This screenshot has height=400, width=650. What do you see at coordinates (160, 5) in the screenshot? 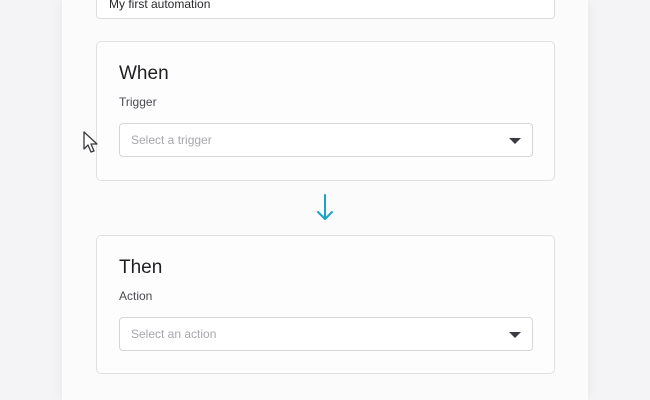
I see `automation-name-value: My first automation` at bounding box center [160, 5].